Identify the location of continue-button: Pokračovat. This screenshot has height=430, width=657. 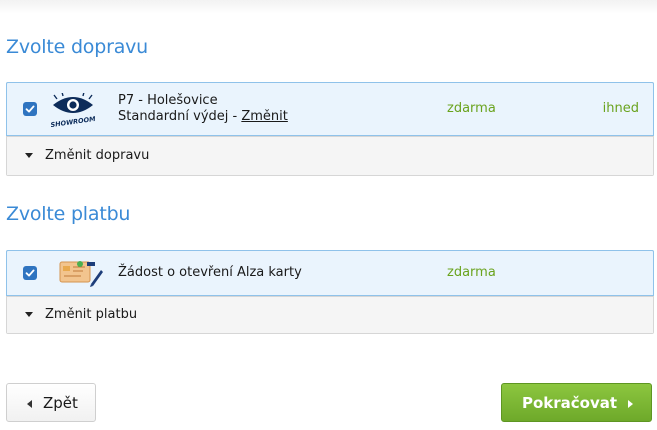
(576, 402).